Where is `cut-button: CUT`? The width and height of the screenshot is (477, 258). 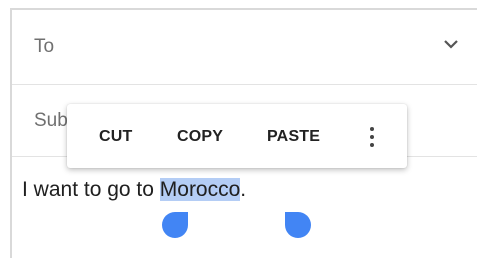 cut-button: CUT is located at coordinates (115, 137).